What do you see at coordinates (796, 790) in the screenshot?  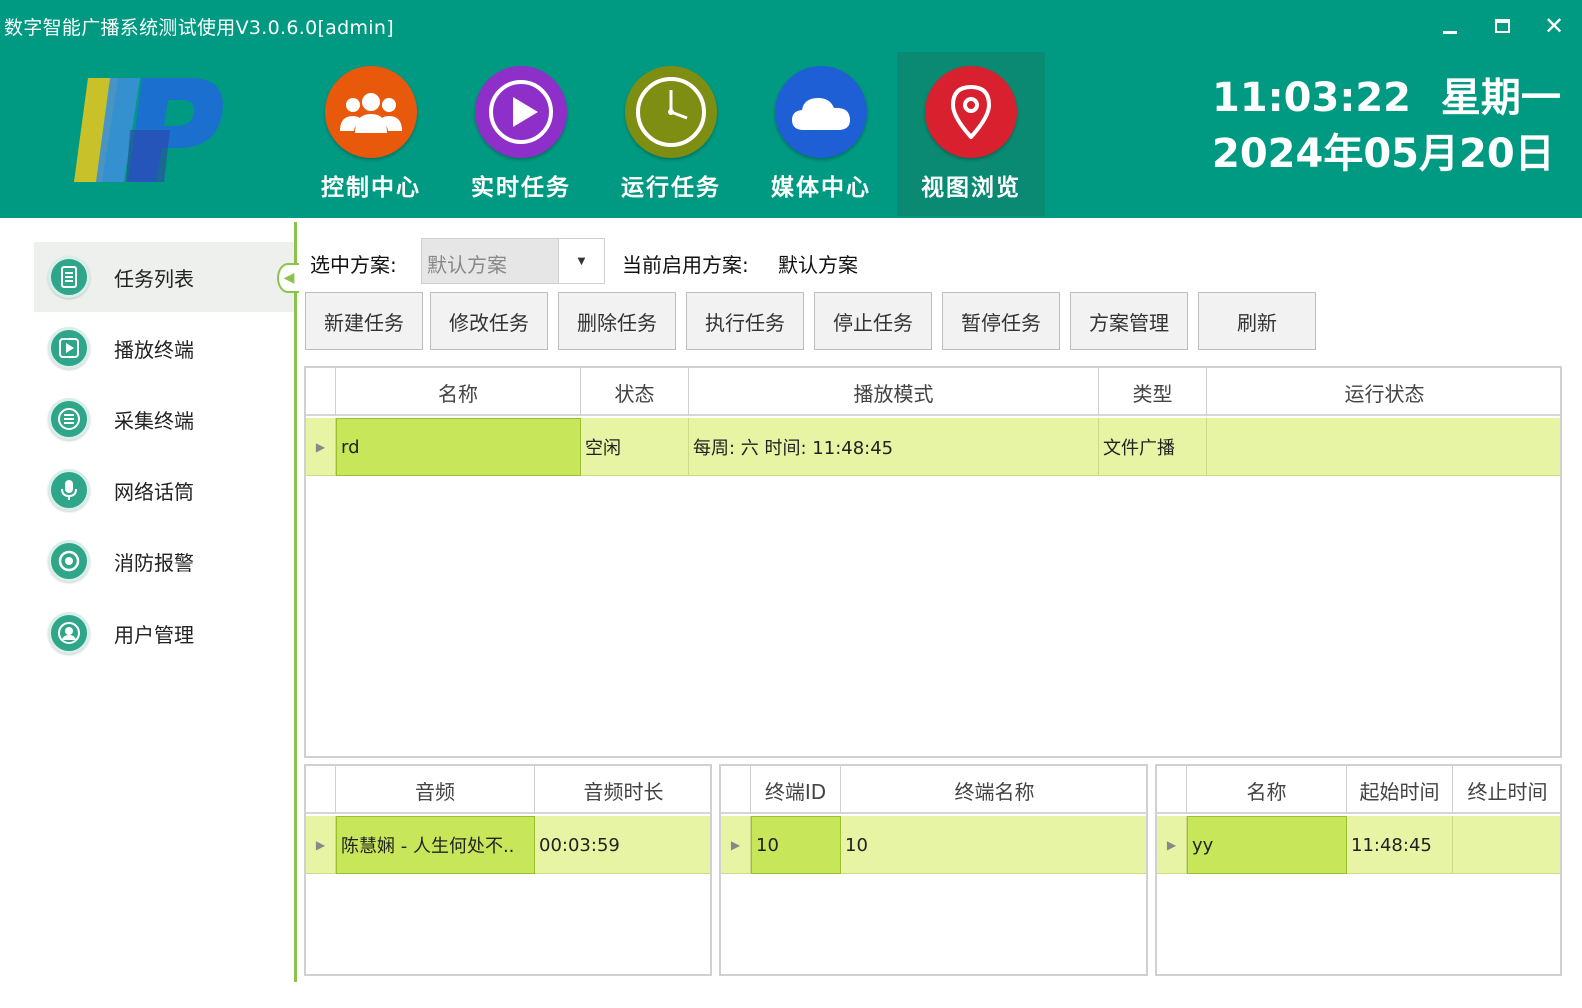 I see `column-header: 终端ID` at bounding box center [796, 790].